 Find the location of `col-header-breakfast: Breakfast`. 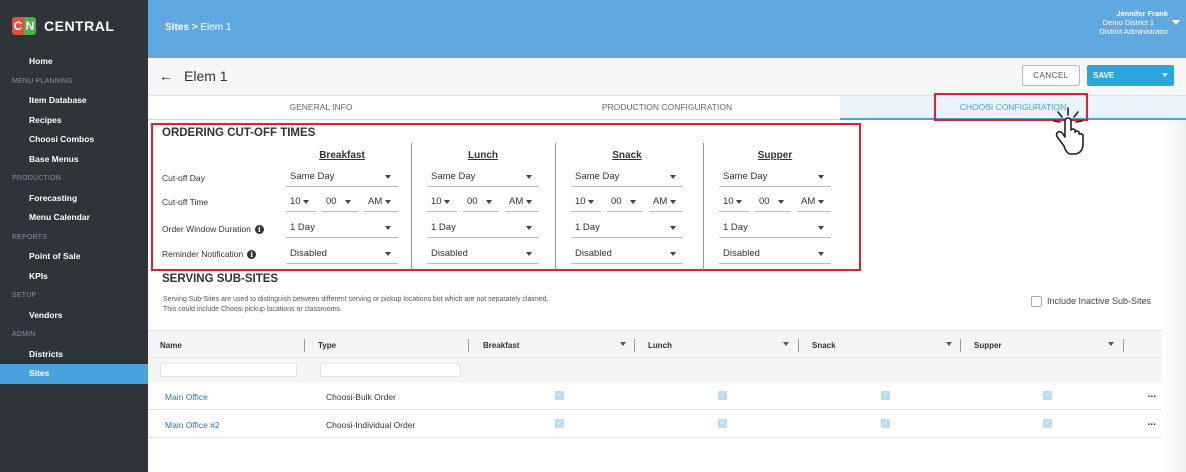

col-header-breakfast: Breakfast is located at coordinates (501, 345).